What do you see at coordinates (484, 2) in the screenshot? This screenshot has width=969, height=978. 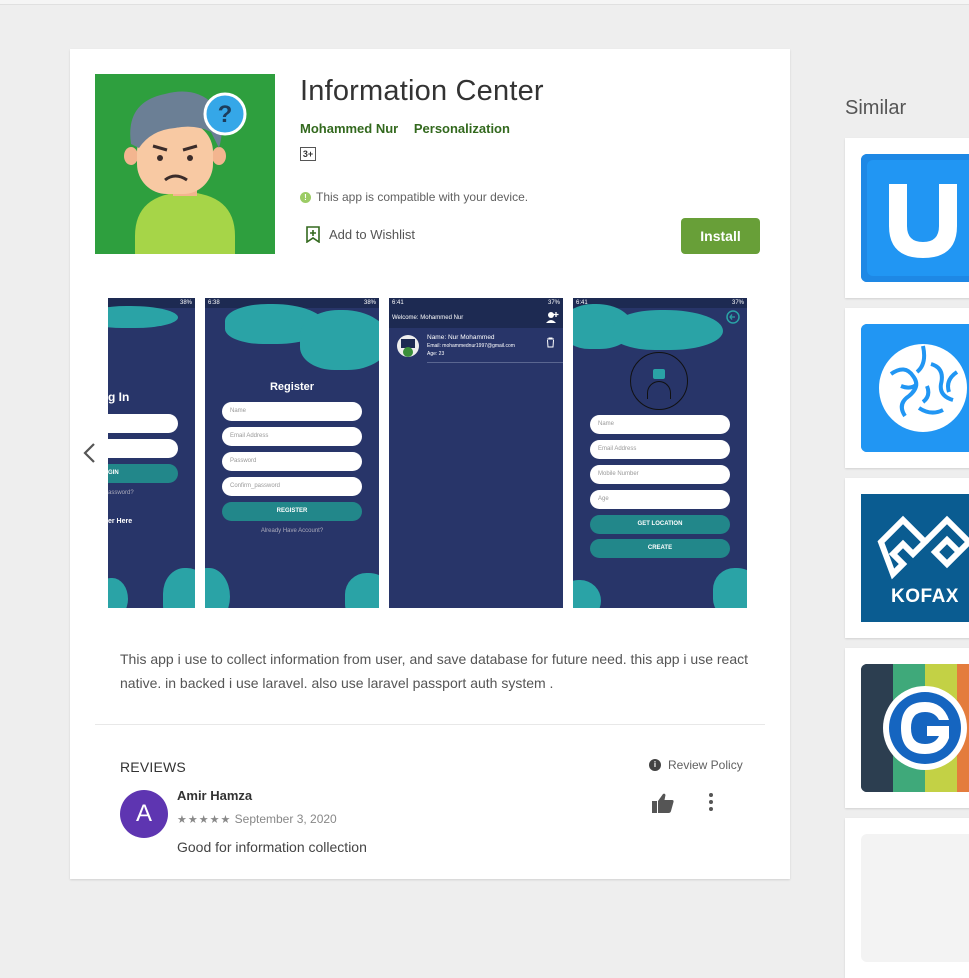 I see `browser-top-edge` at bounding box center [484, 2].